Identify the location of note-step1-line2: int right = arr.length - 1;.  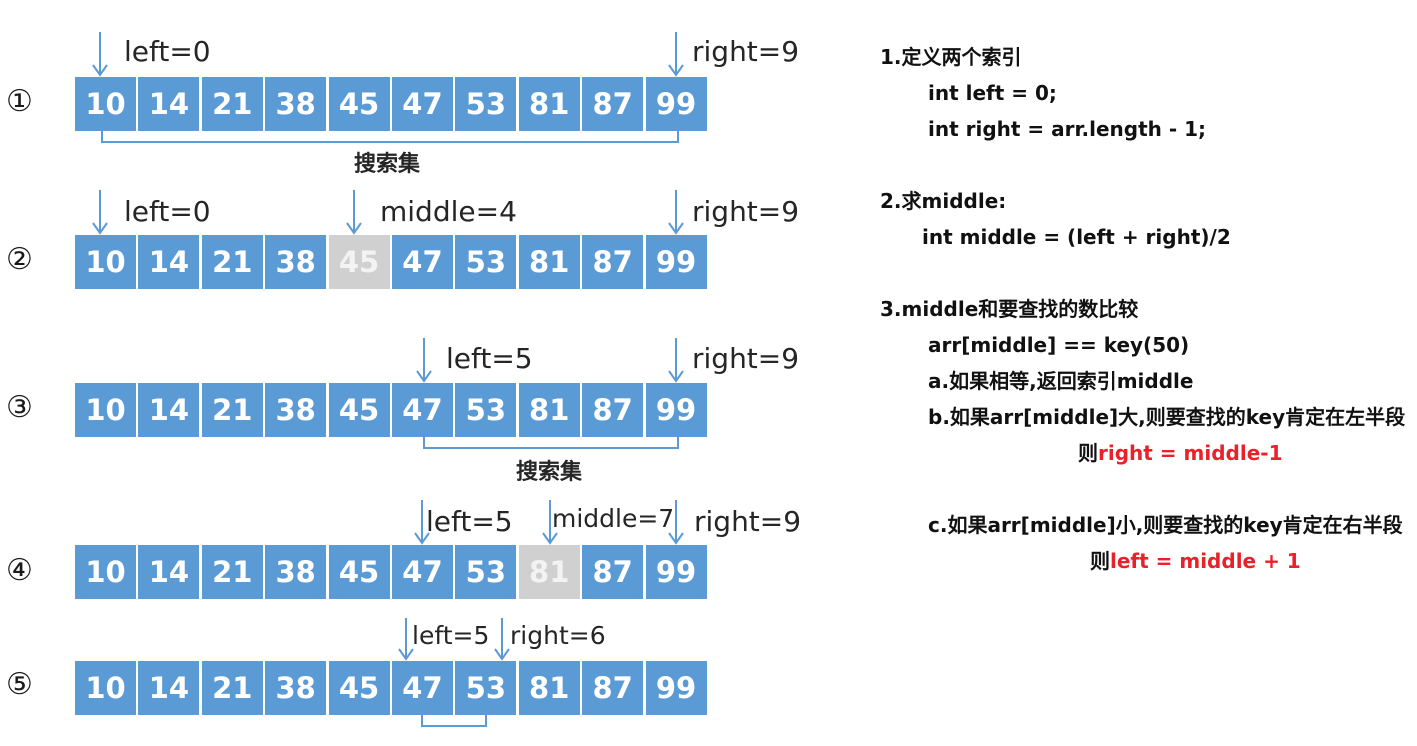
(1067, 129).